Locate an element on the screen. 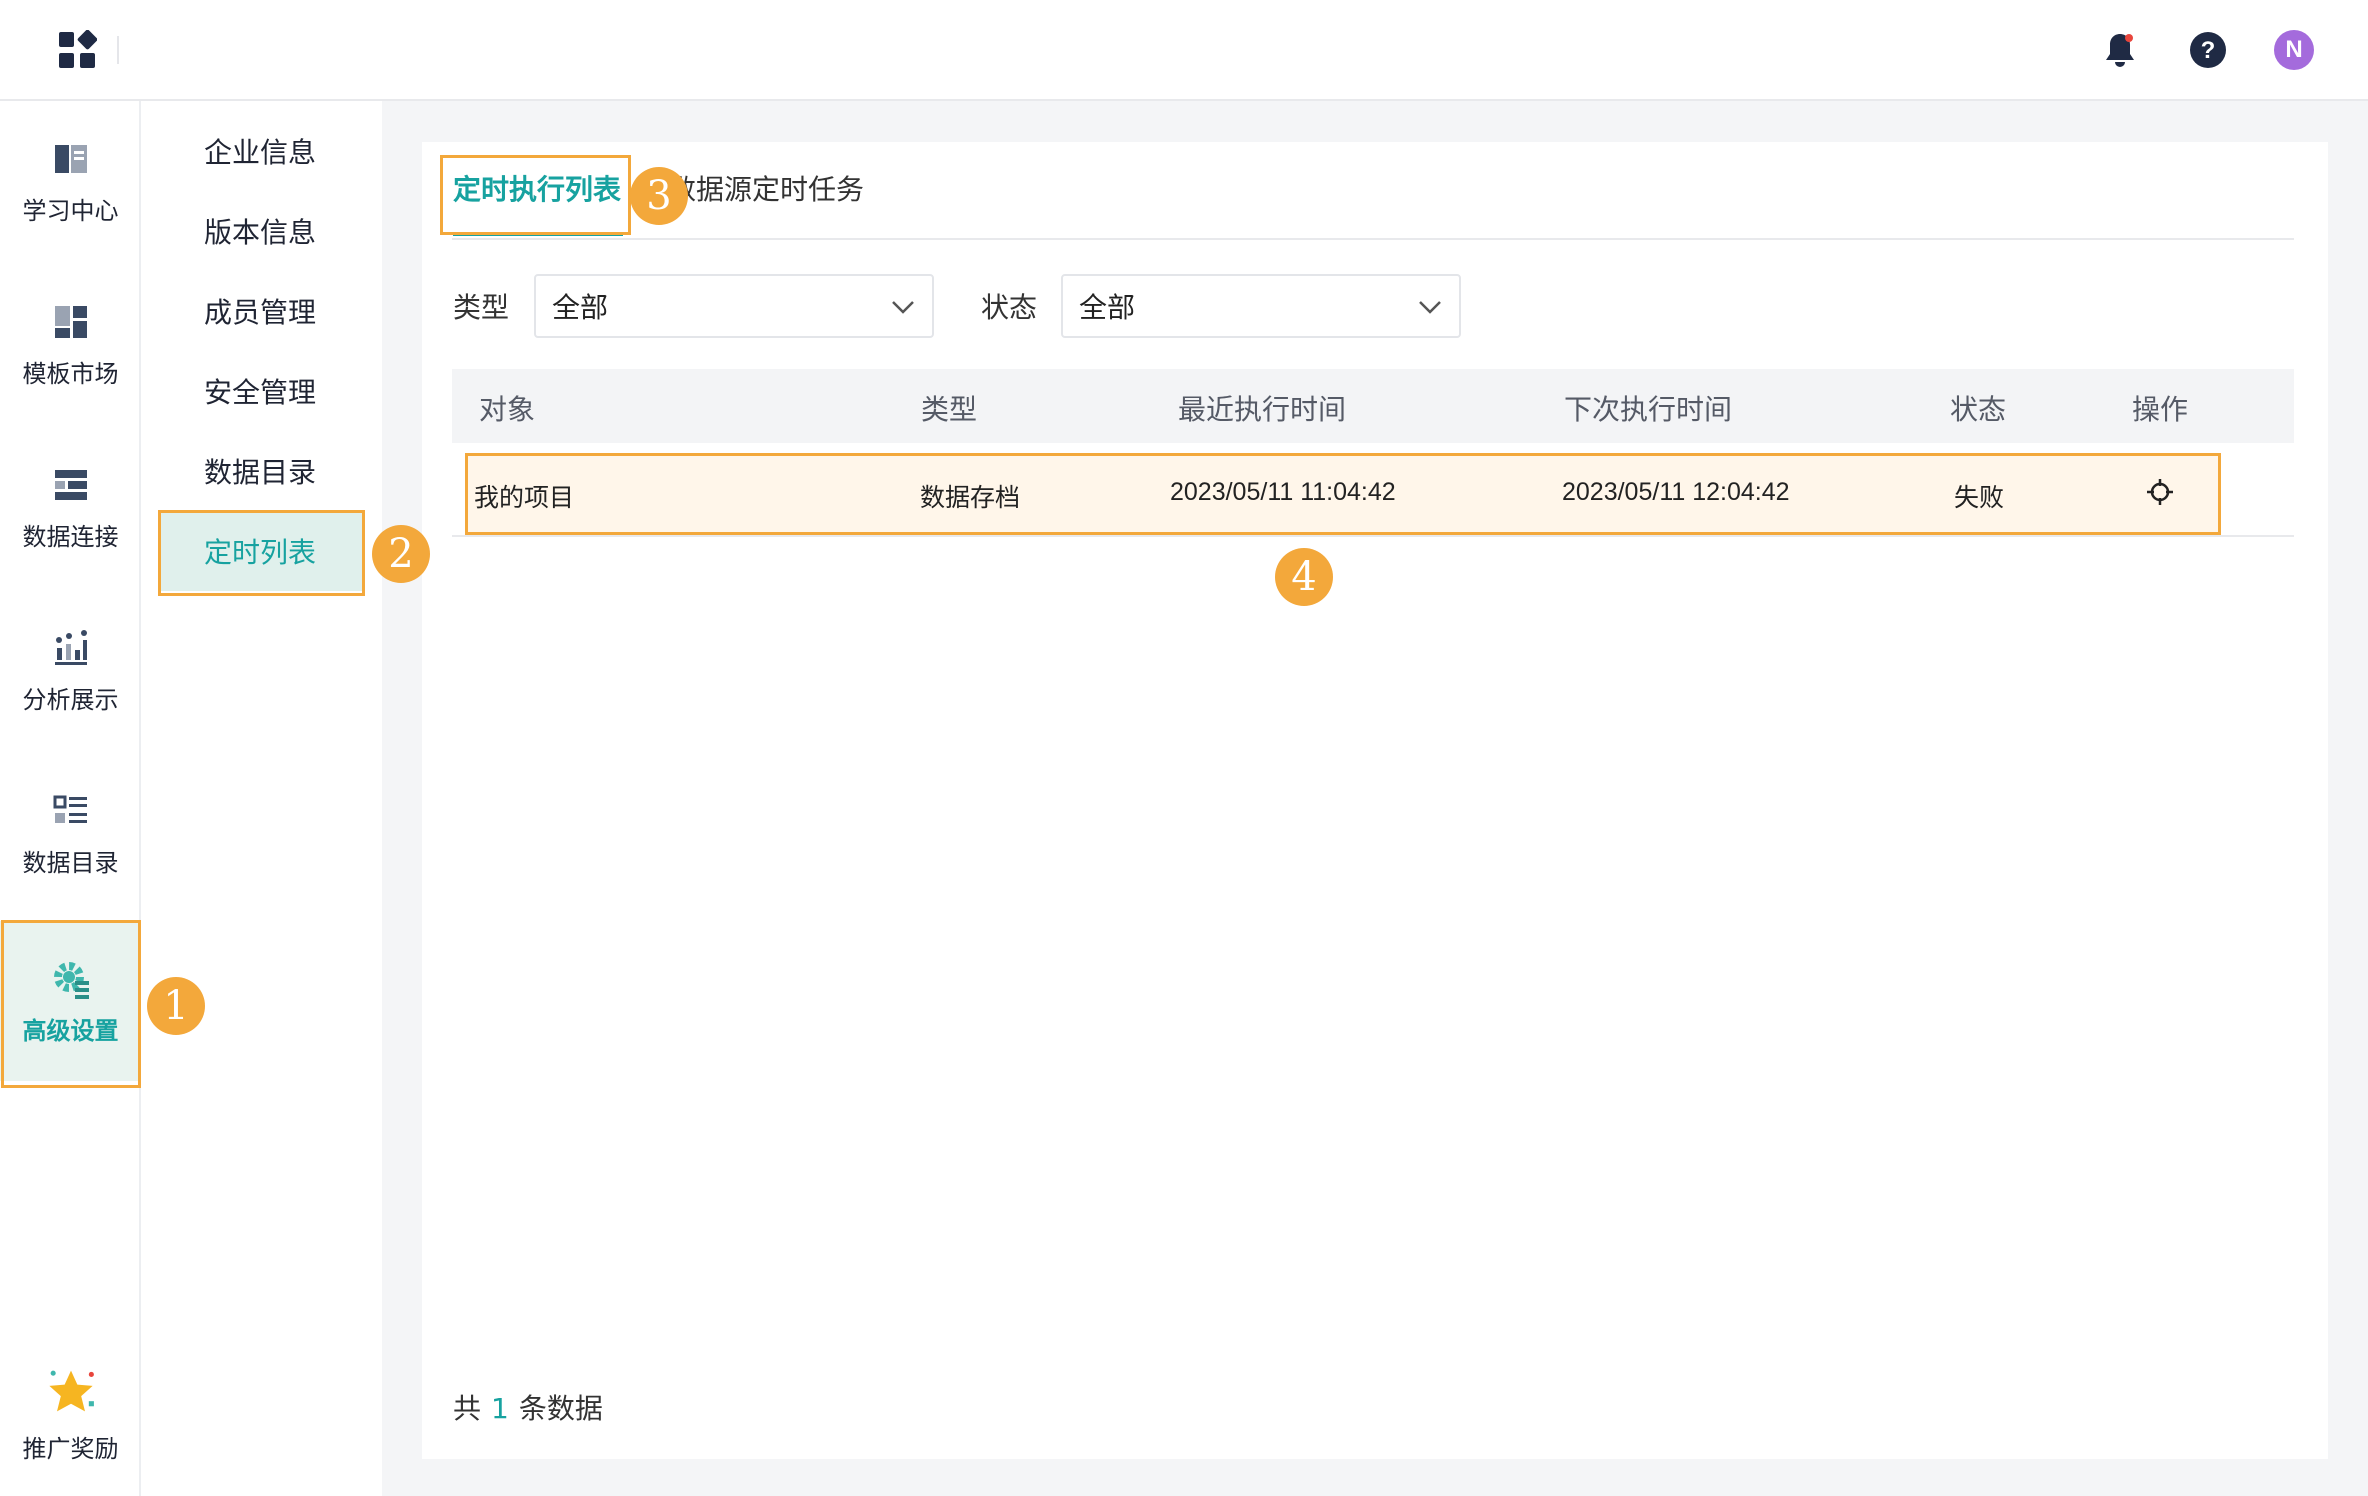 The width and height of the screenshot is (2368, 1496). status-select-value: 全部 is located at coordinates (1107, 307).